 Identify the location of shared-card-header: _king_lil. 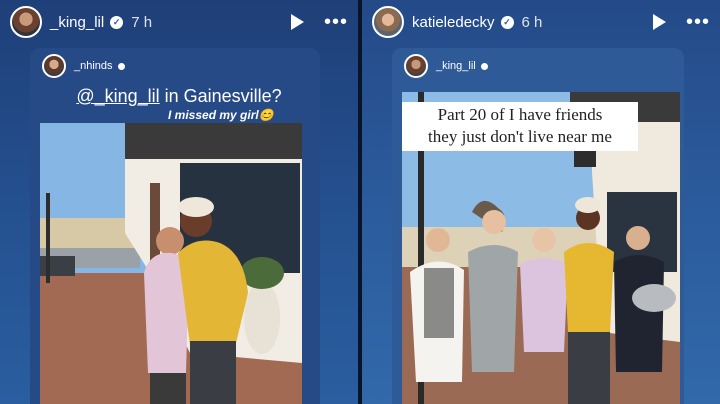
(446, 66).